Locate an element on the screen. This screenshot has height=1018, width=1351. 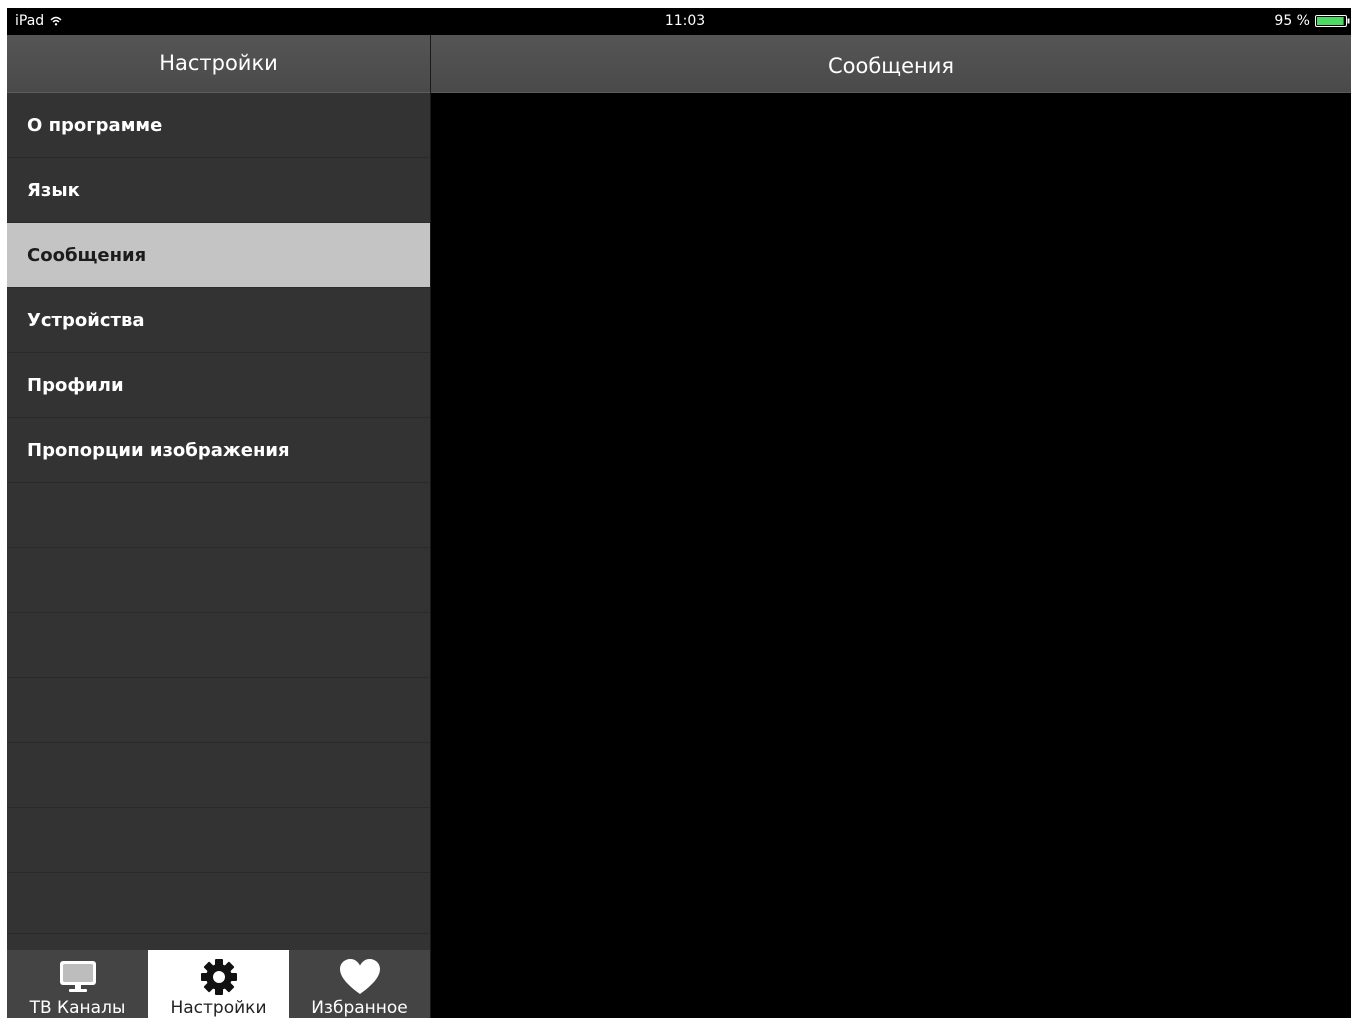
settings-item-aspect-ratio: Пропорции изображения is located at coordinates (218, 450).